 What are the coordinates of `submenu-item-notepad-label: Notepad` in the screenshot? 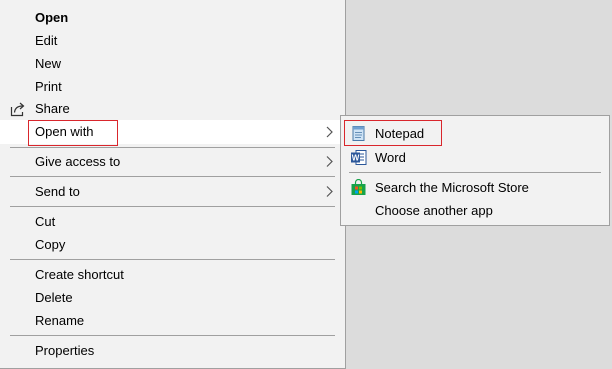 It's located at (400, 133).